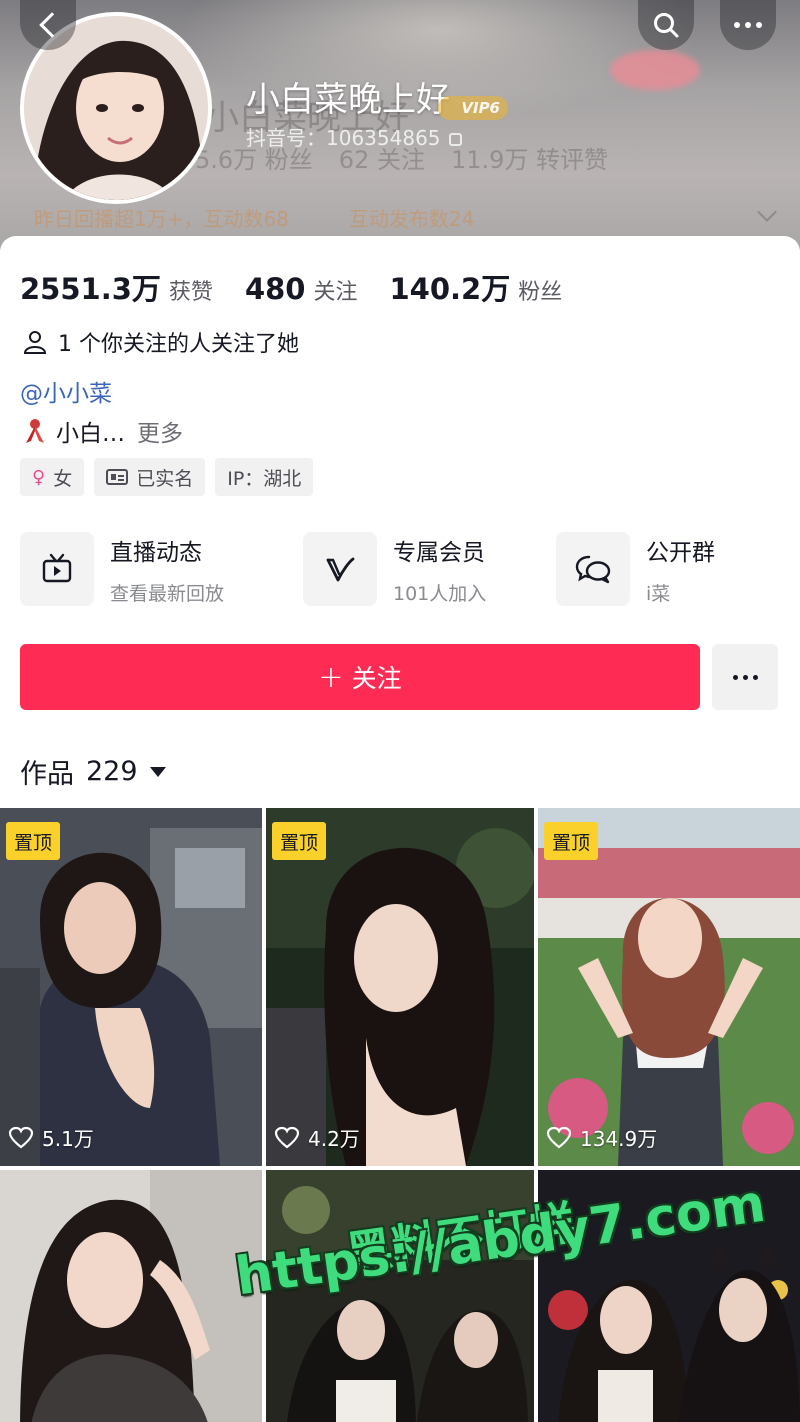 Image resolution: width=800 pixels, height=1422 pixels. I want to click on follow-button-label: 关注, so click(376, 678).